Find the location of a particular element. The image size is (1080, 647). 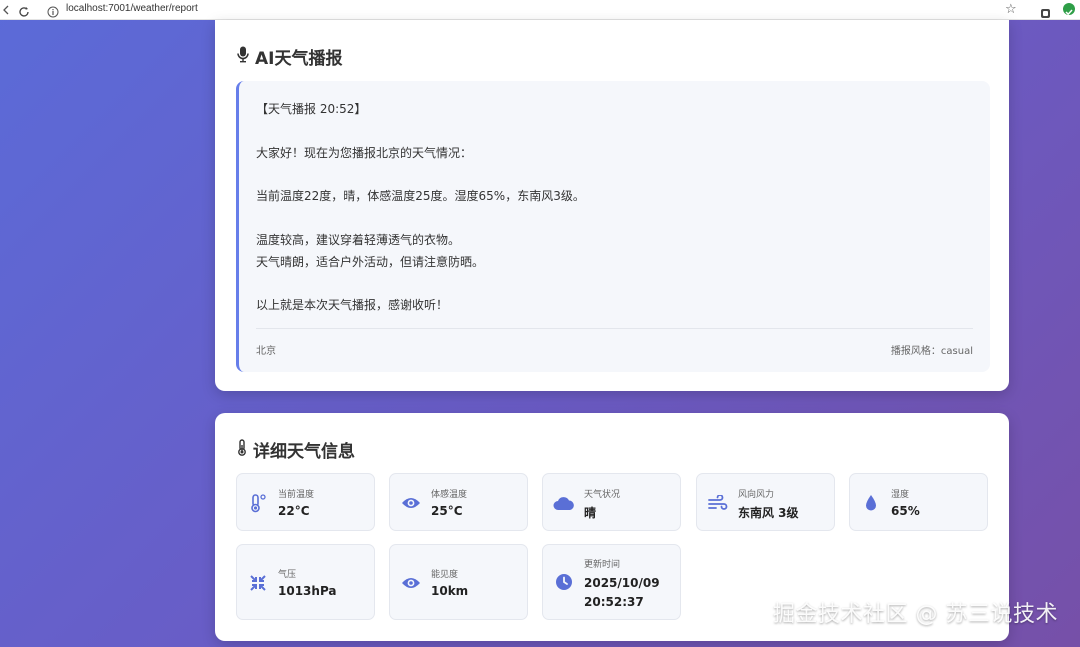

droplet-icon is located at coordinates (871, 503).